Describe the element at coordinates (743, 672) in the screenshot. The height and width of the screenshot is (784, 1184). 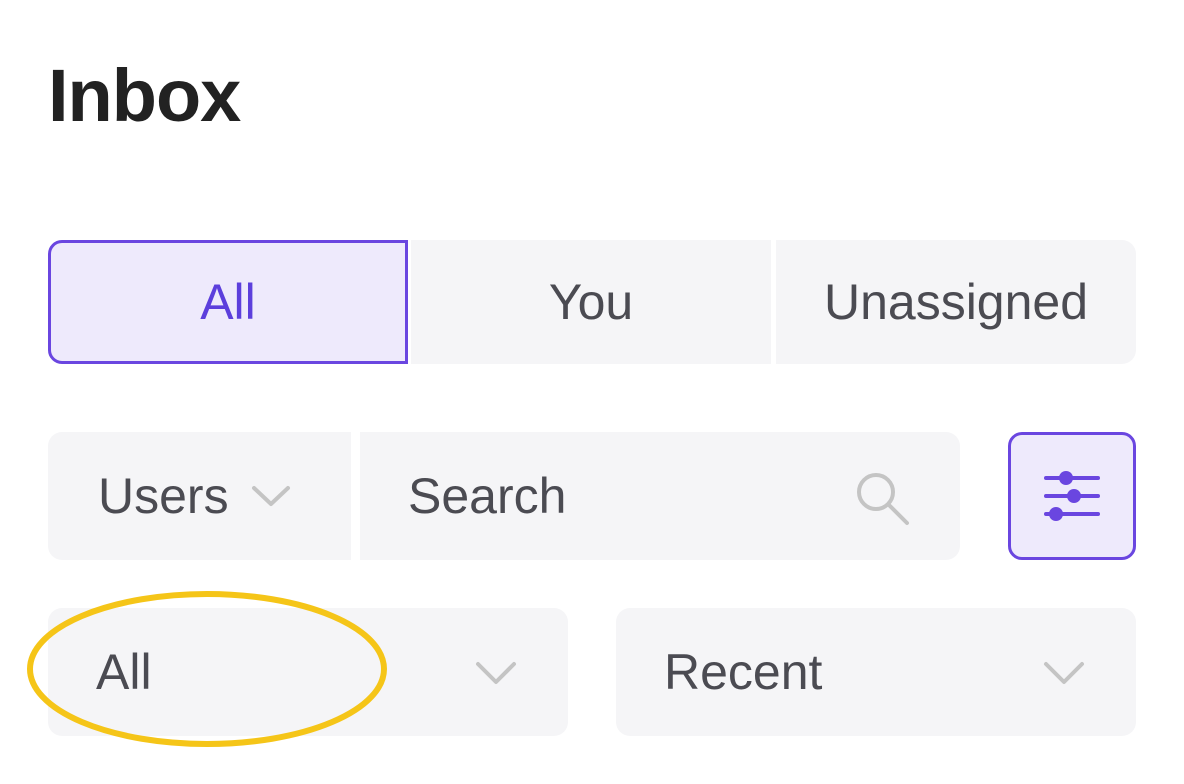
I see `sort-dropdown-value: Recent` at that location.